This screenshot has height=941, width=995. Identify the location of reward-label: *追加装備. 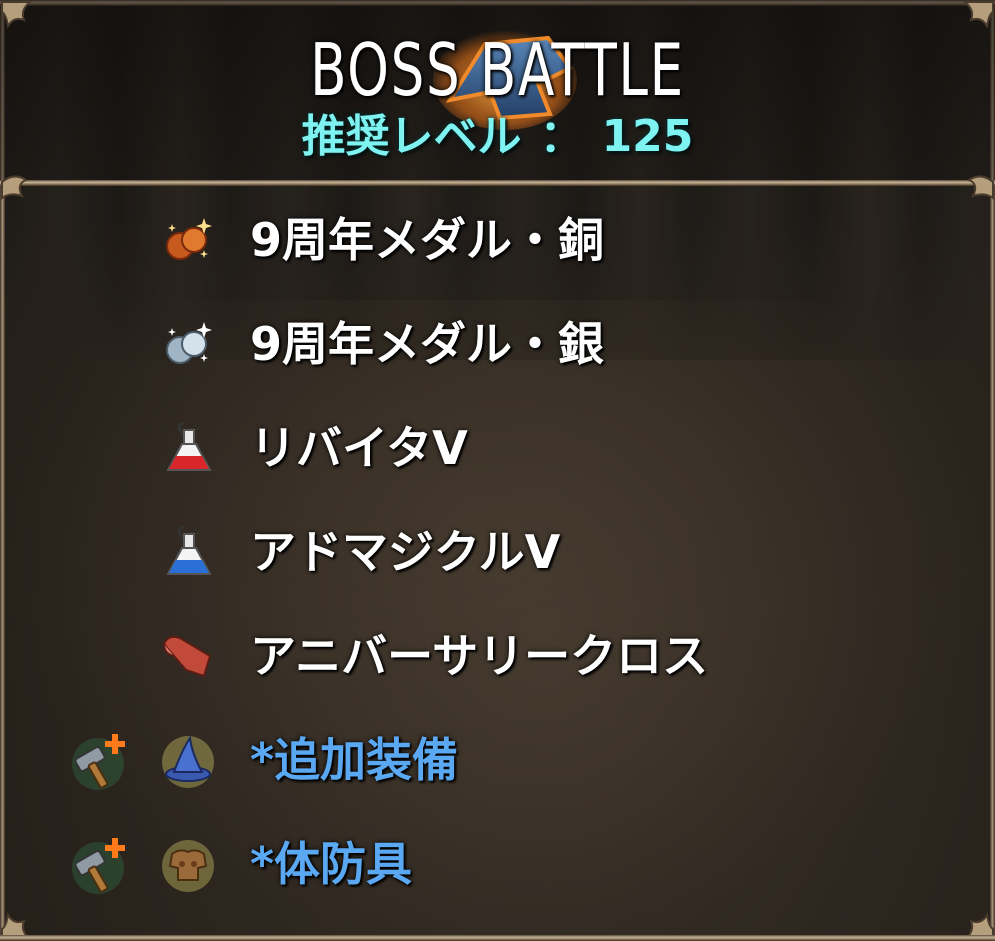
(354, 760).